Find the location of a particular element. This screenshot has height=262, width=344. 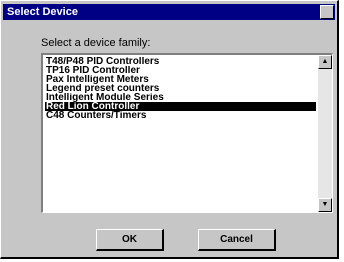

list-item: Intelligent Module Series is located at coordinates (180, 97).